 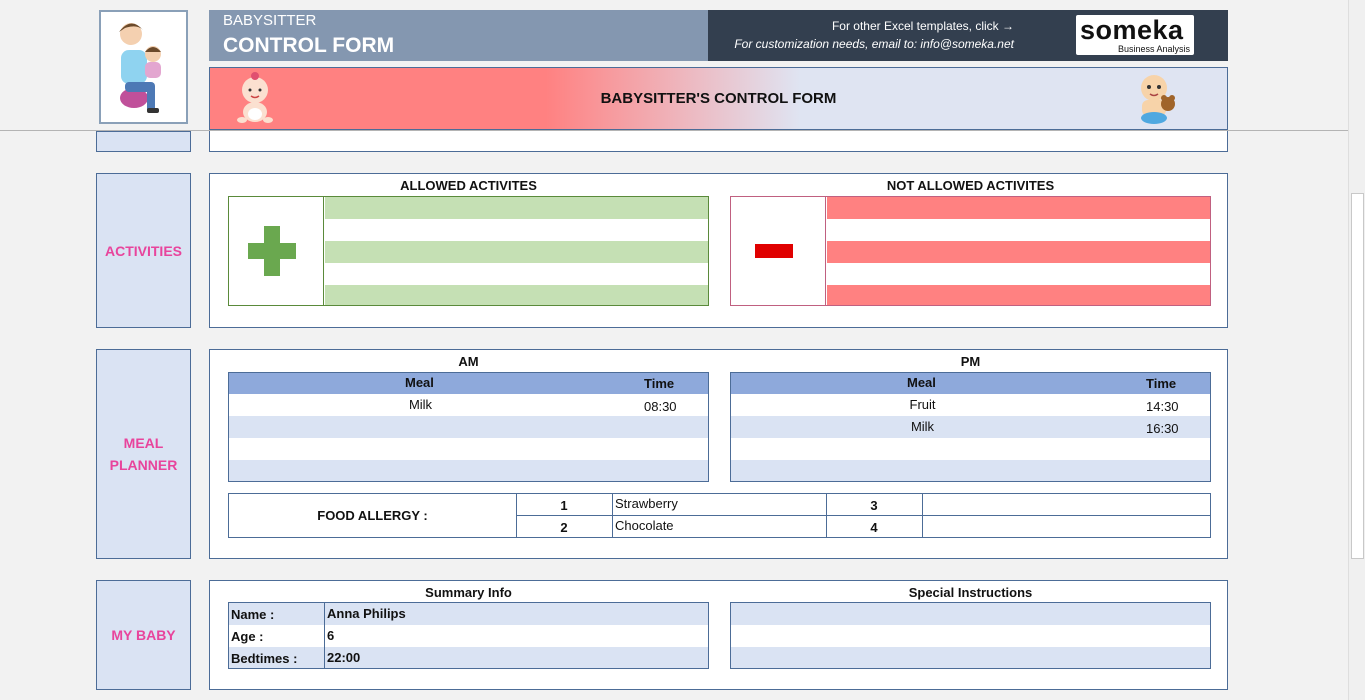 What do you see at coordinates (140, 68) in the screenshot?
I see `babysitter-illustration-icon` at bounding box center [140, 68].